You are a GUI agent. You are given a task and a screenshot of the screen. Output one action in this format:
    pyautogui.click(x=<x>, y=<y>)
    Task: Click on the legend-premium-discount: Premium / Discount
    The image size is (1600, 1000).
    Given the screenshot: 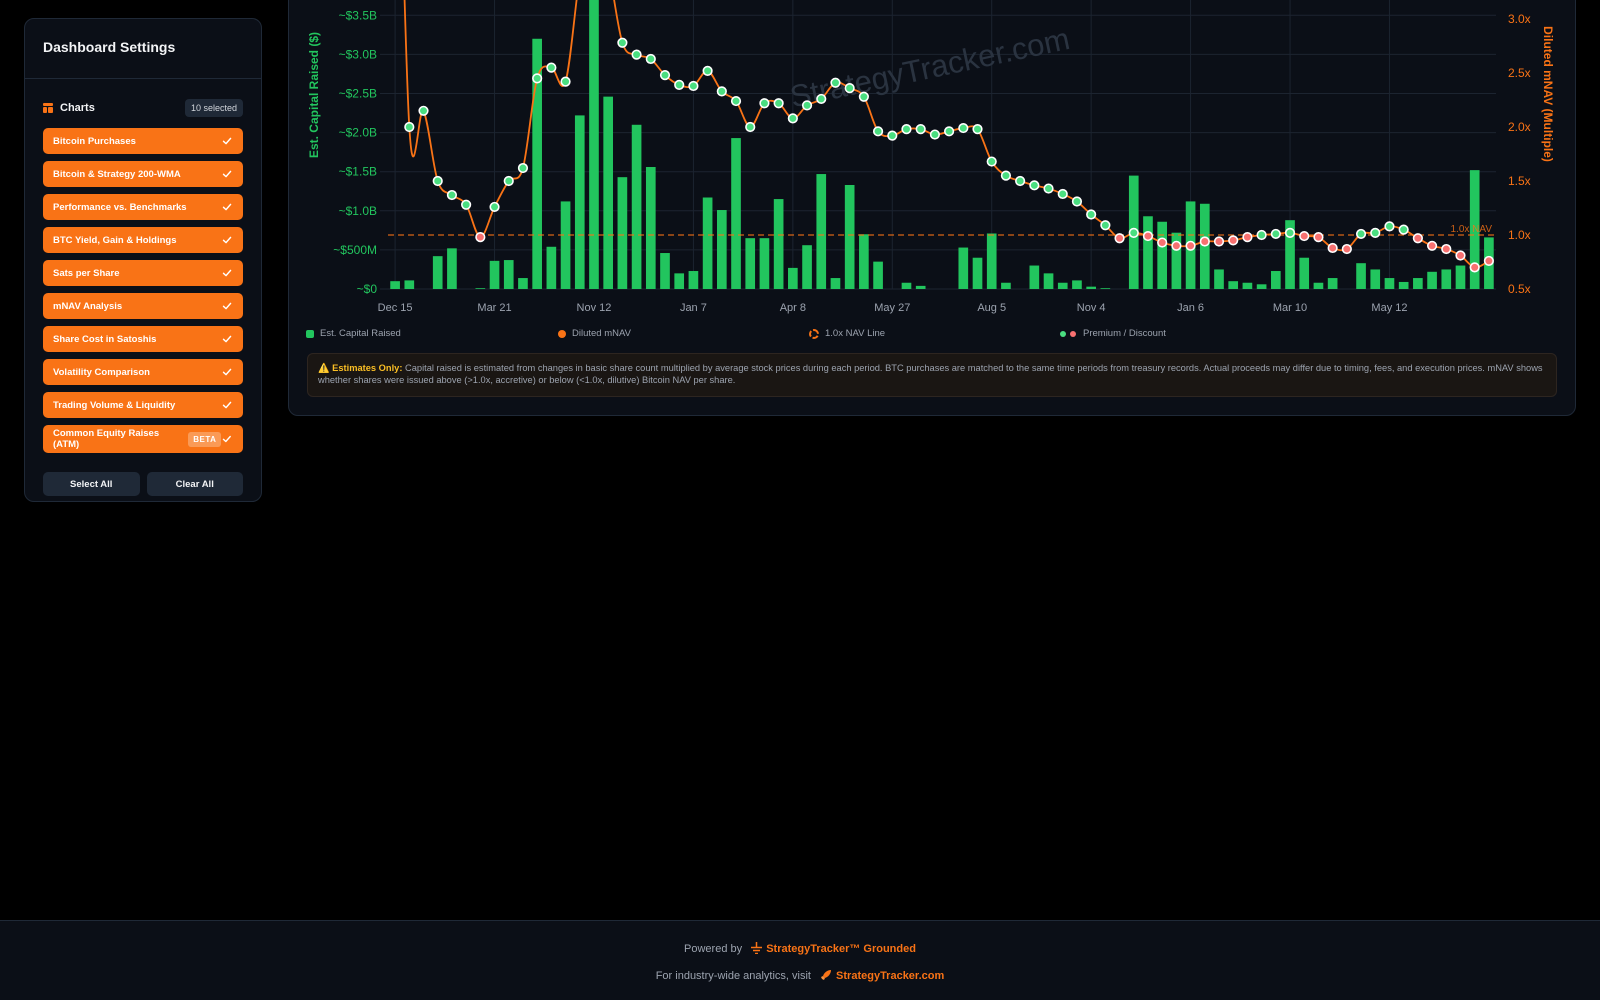 What is the action you would take?
    pyautogui.click(x=1113, y=333)
    